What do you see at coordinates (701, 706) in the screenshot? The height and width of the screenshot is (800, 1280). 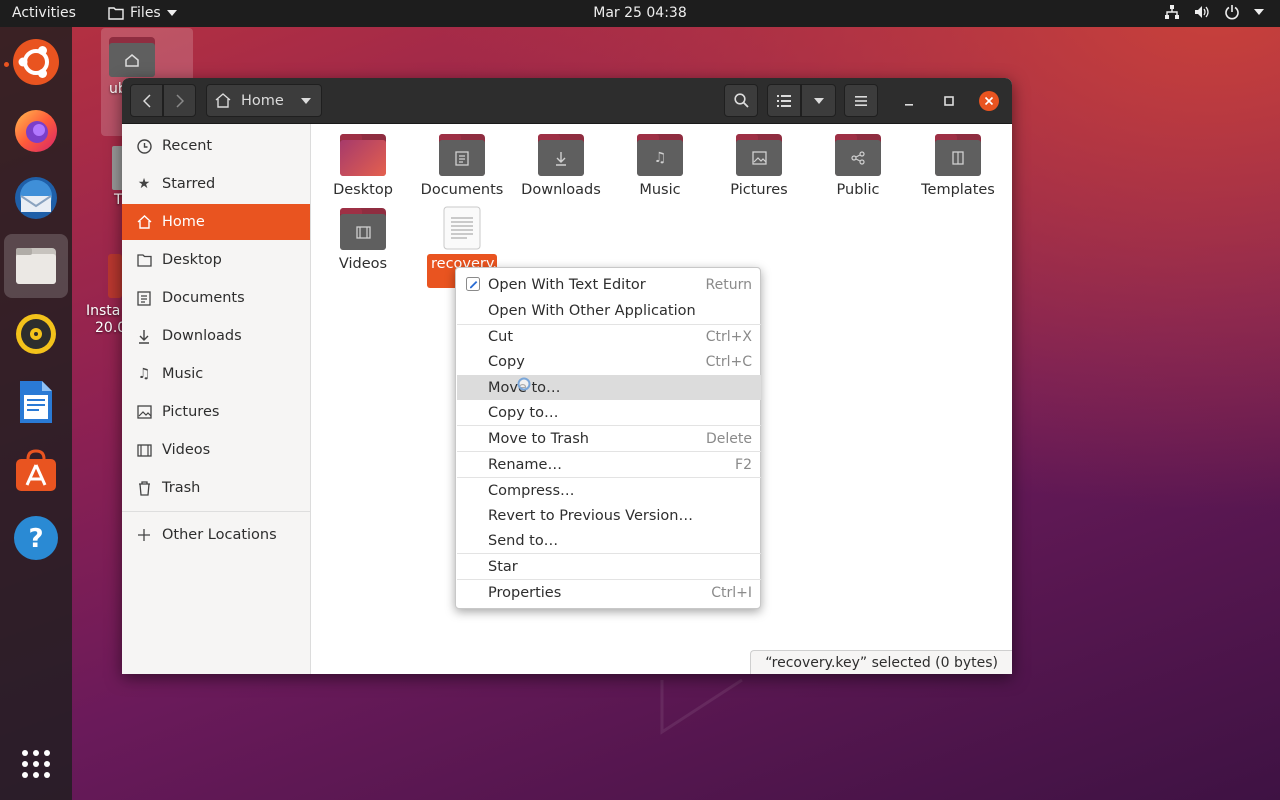 I see `wallpaper-decoration` at bounding box center [701, 706].